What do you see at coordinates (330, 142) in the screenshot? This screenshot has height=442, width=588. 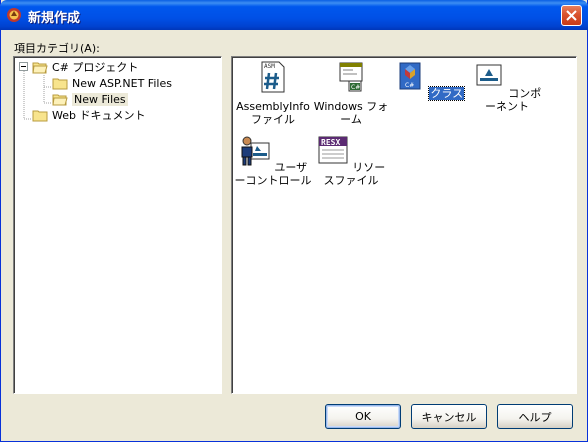 I see `svg-text: RESX` at bounding box center [330, 142].